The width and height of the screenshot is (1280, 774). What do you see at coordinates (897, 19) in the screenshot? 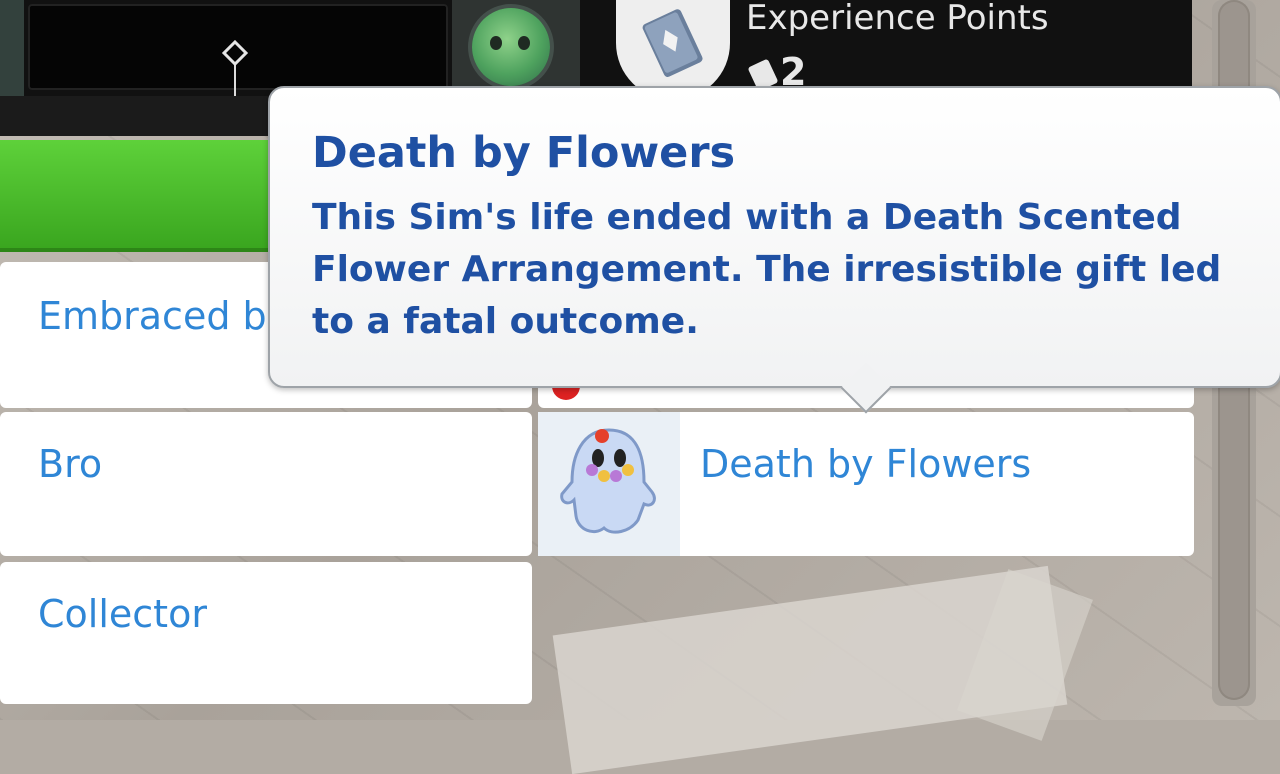
I see `xp-label: Experience Points` at bounding box center [897, 19].